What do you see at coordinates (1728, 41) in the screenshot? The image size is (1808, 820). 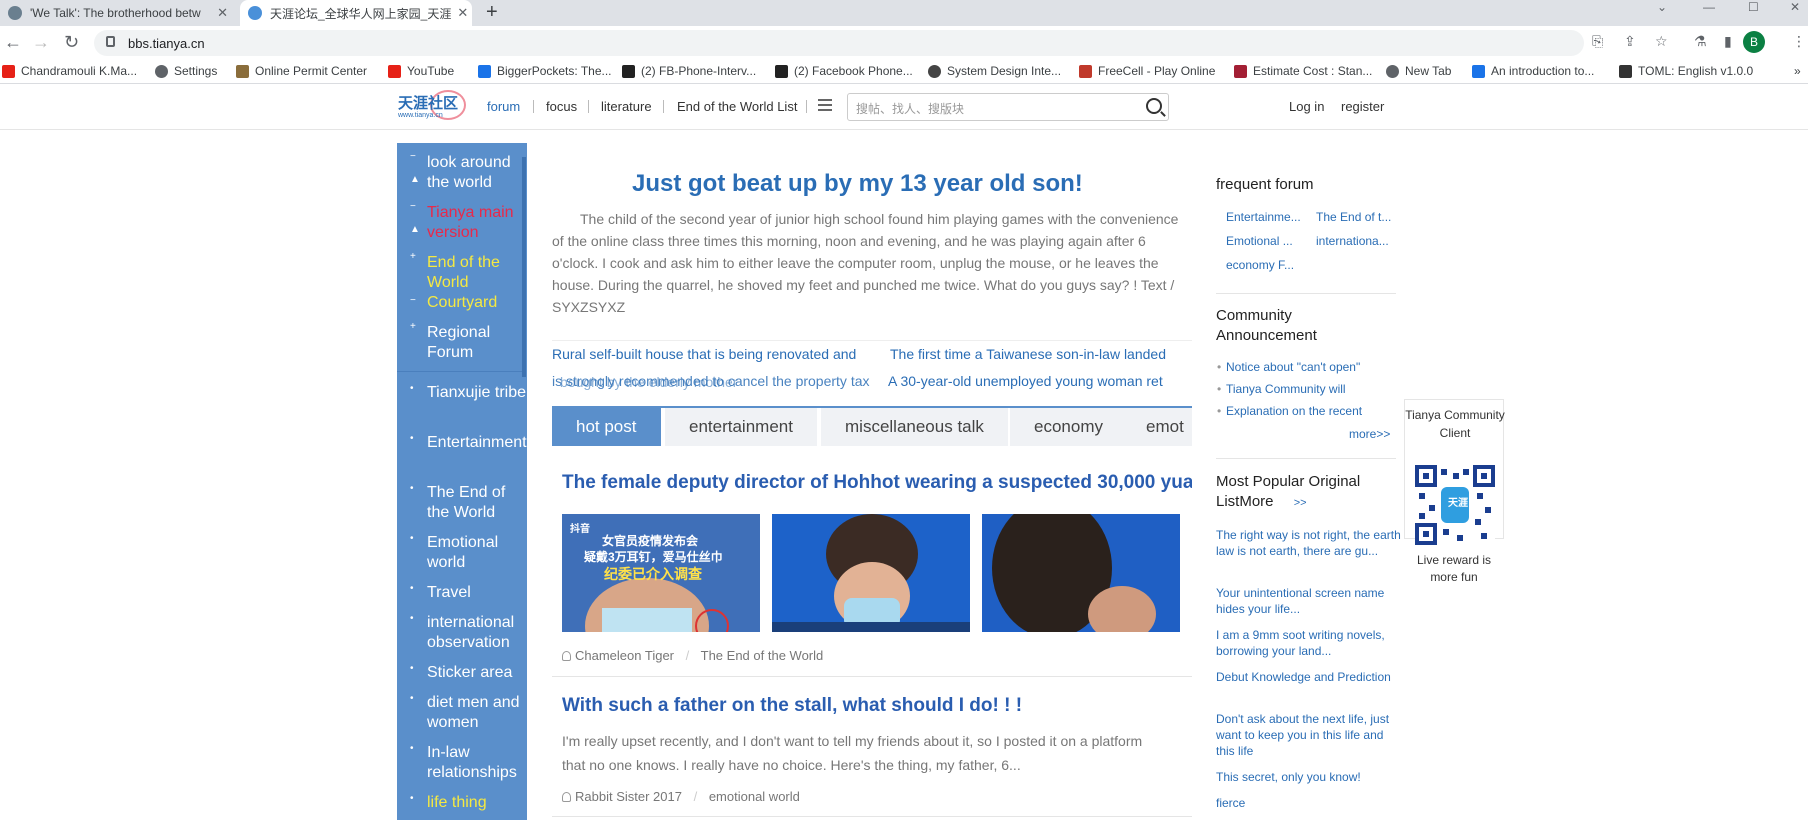 I see `side-panel-icon: ▮` at bounding box center [1728, 41].